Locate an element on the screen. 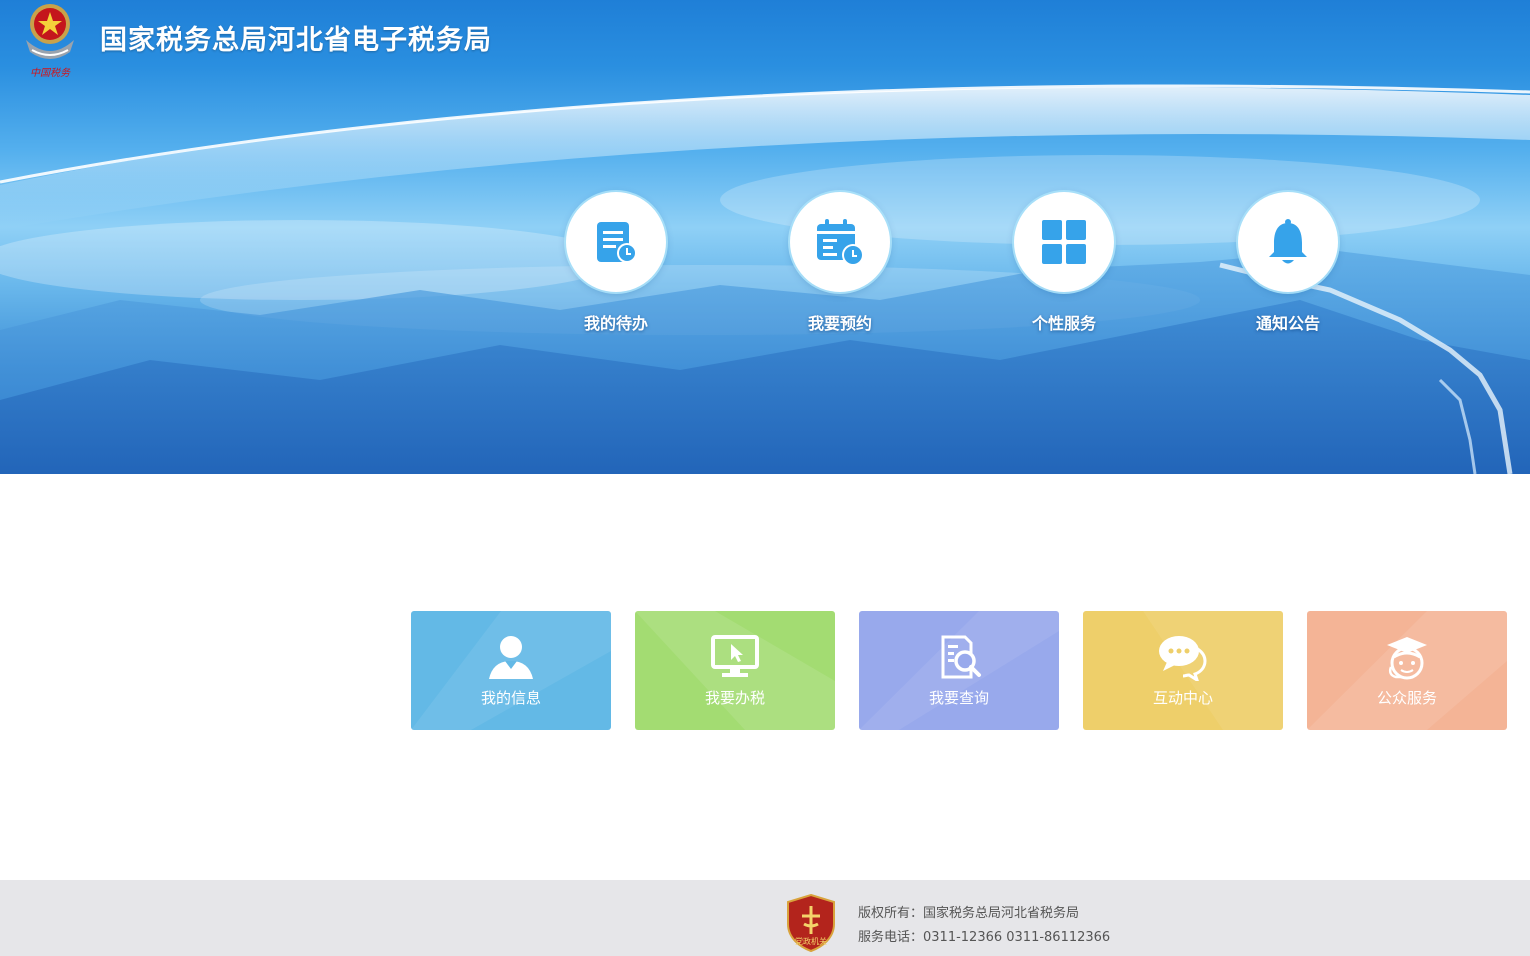 This screenshot has height=956, width=1530. appointment-icon-circle is located at coordinates (840, 242).